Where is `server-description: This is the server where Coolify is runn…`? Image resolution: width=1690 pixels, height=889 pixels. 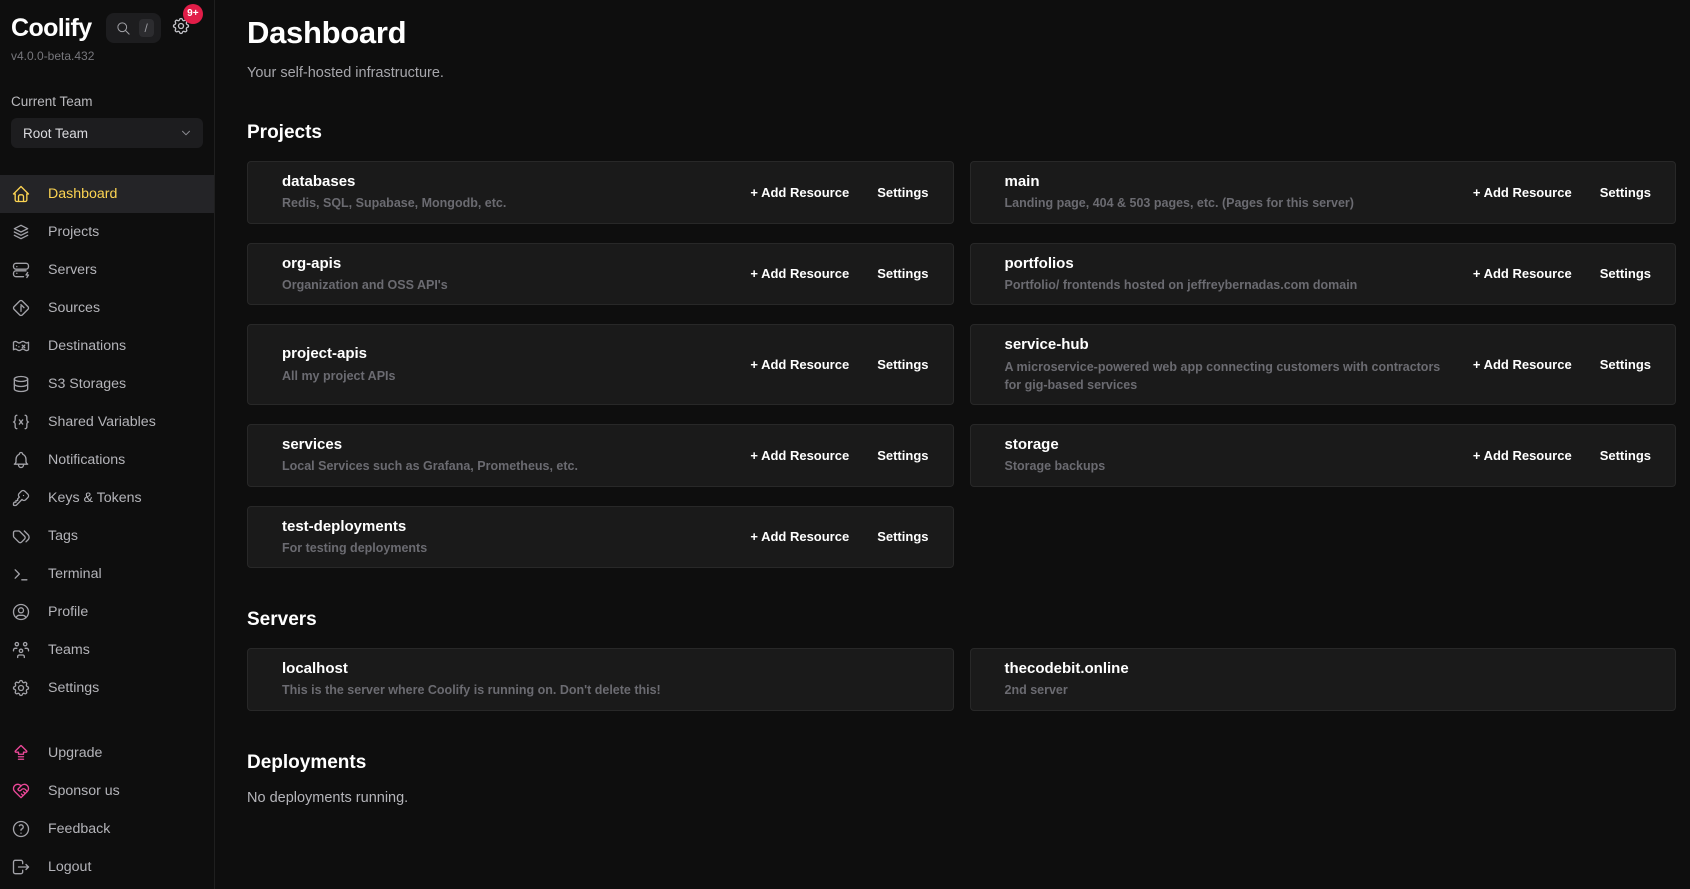 server-description: This is the server where Coolify is runn… is located at coordinates (471, 690).